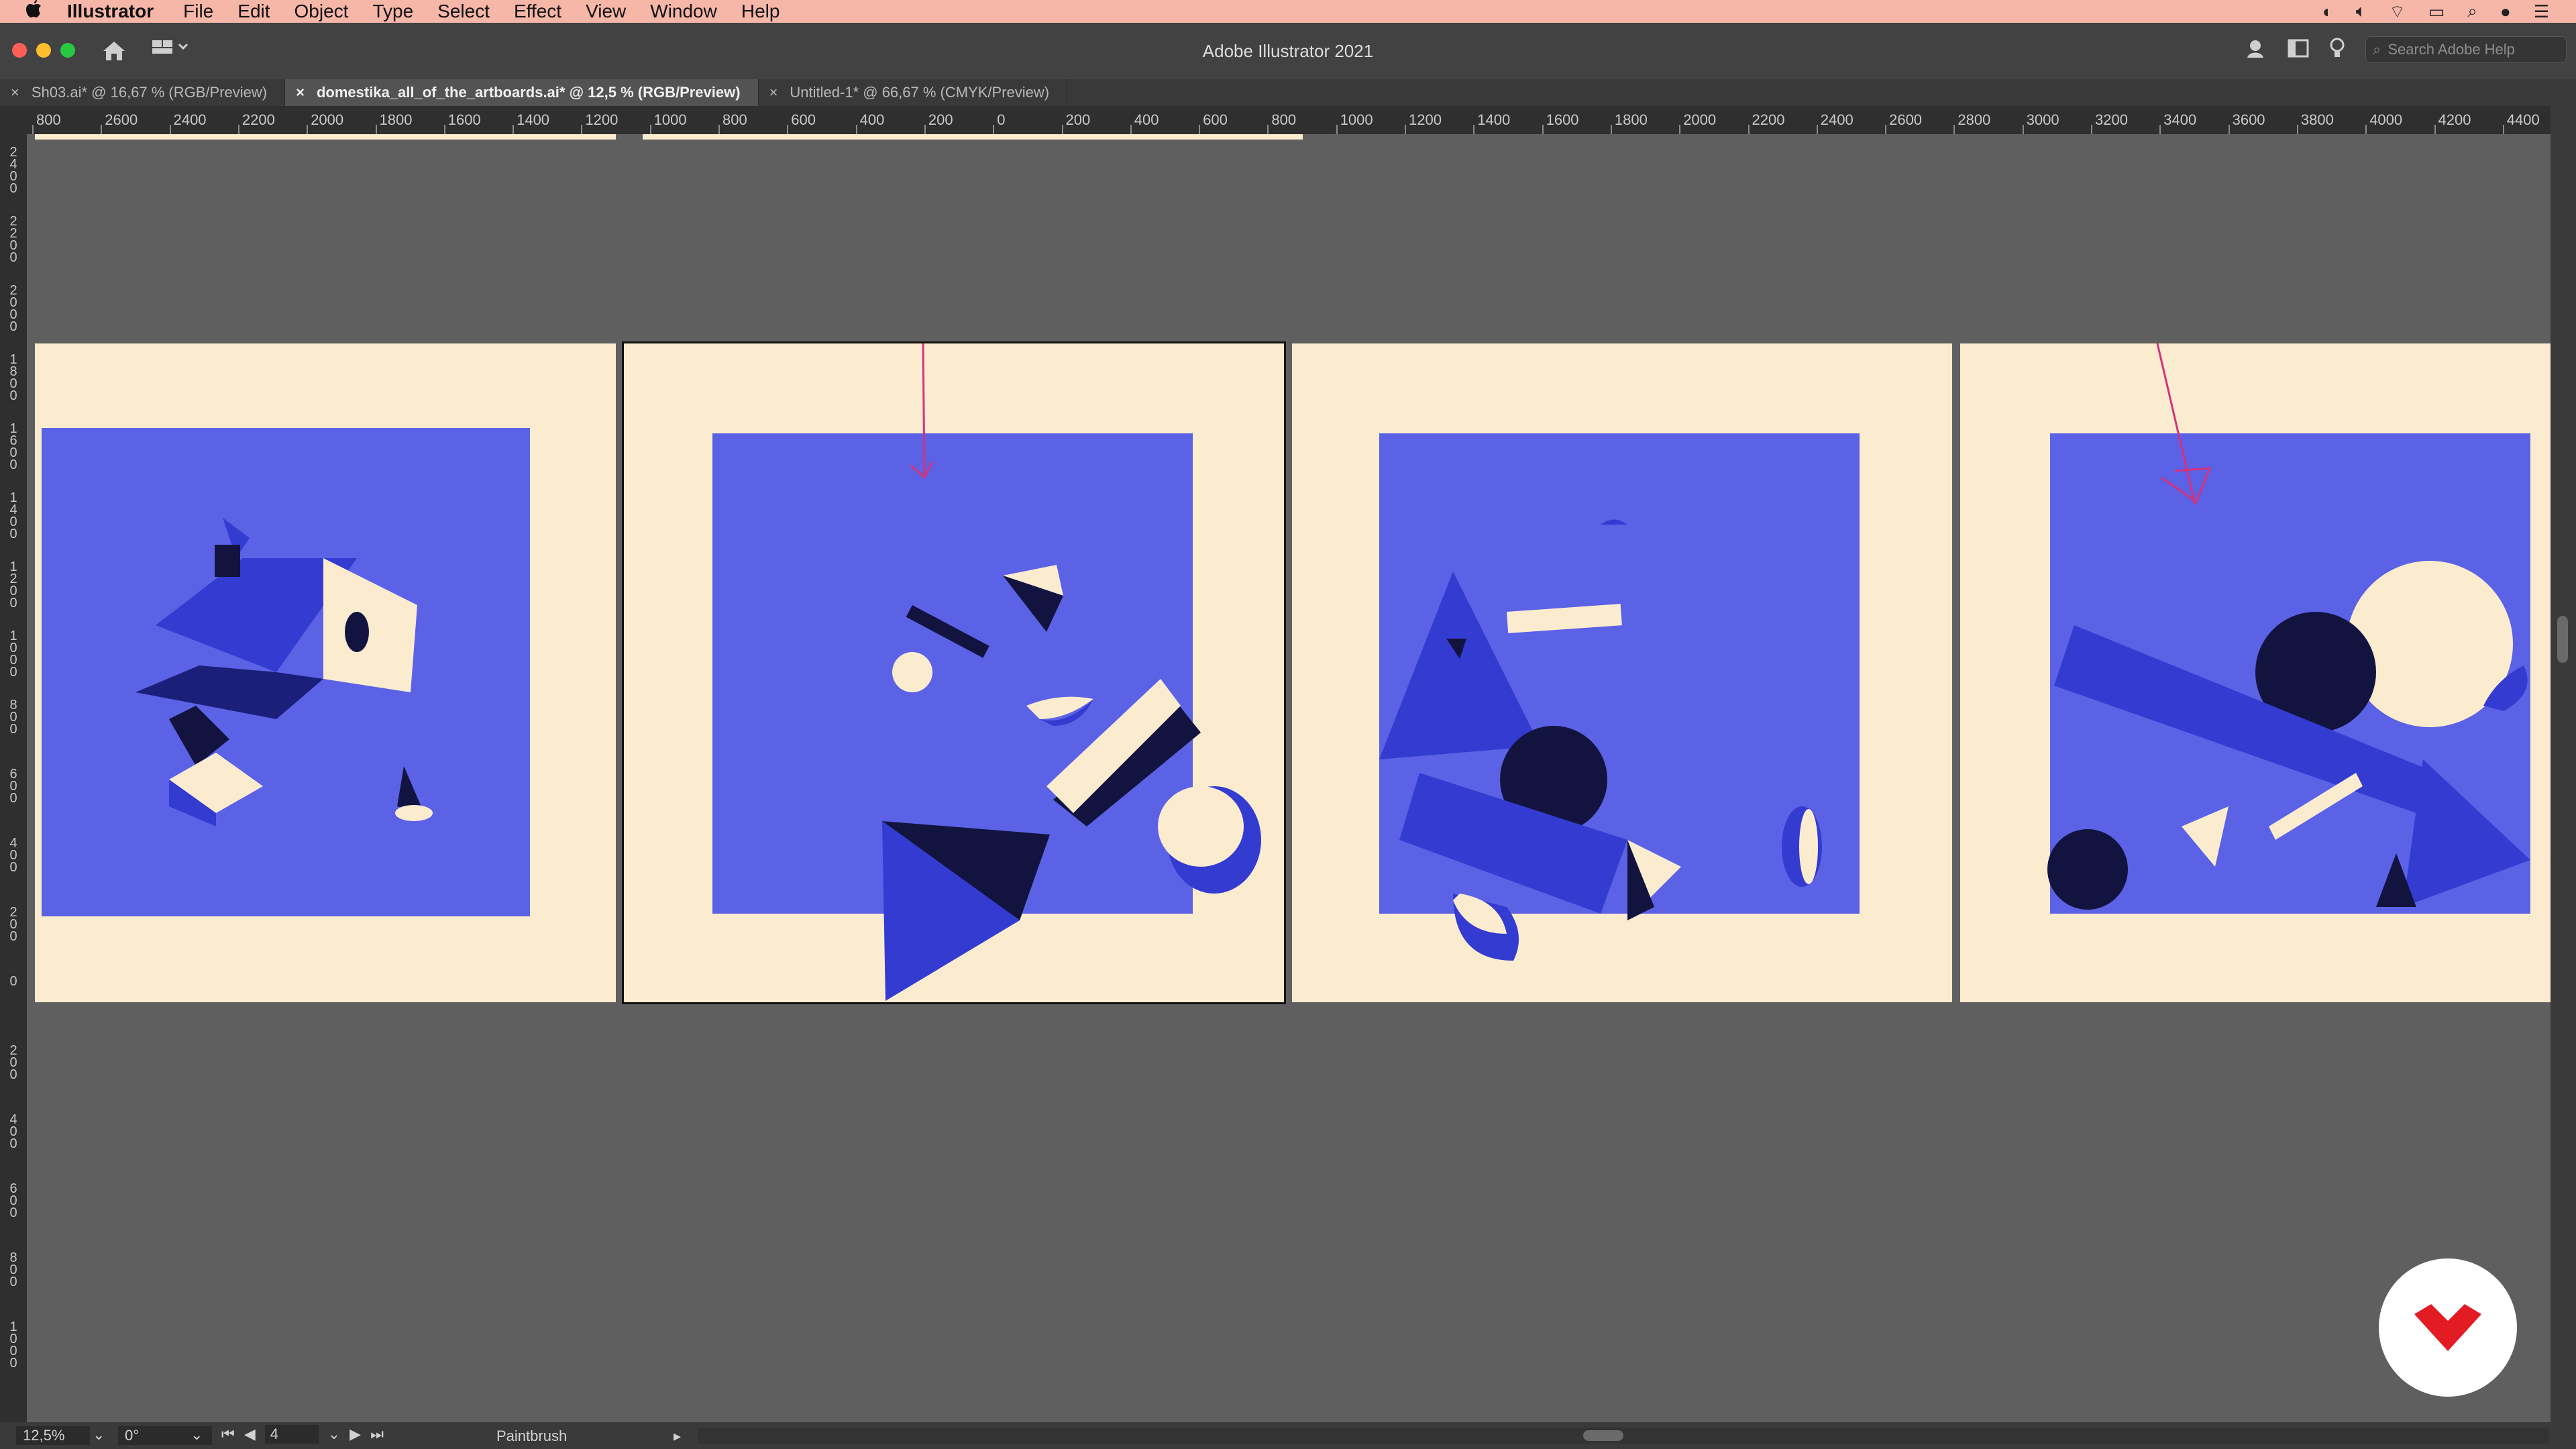  What do you see at coordinates (334, 1434) in the screenshot?
I see `artboard-dropdown-icon: ⌄` at bounding box center [334, 1434].